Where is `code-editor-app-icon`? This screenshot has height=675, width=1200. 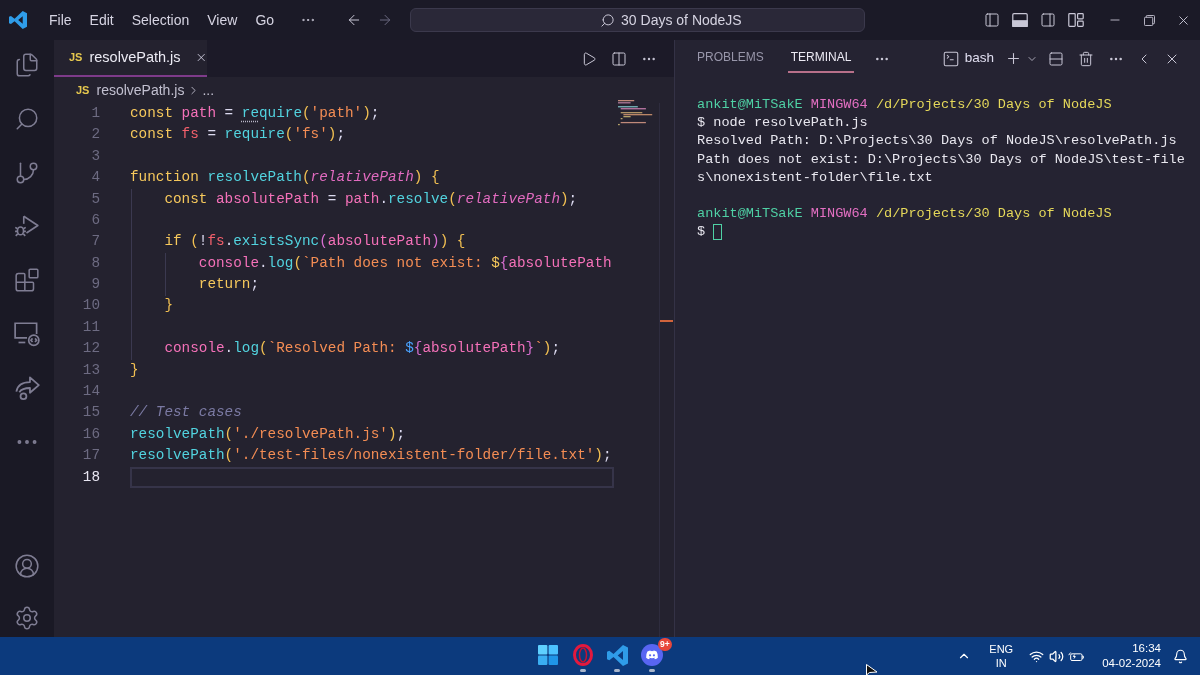
code-editor-app-icon is located at coordinates (617, 655).